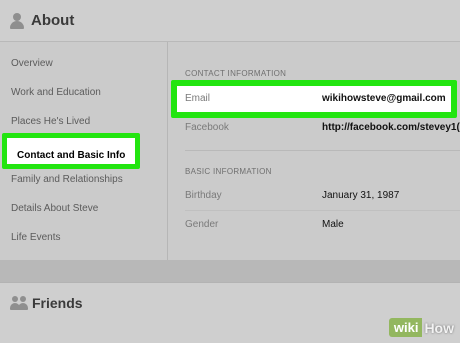 The width and height of the screenshot is (460, 343). I want to click on sidebar-item-work-and-education: Work and Education, so click(56, 93).